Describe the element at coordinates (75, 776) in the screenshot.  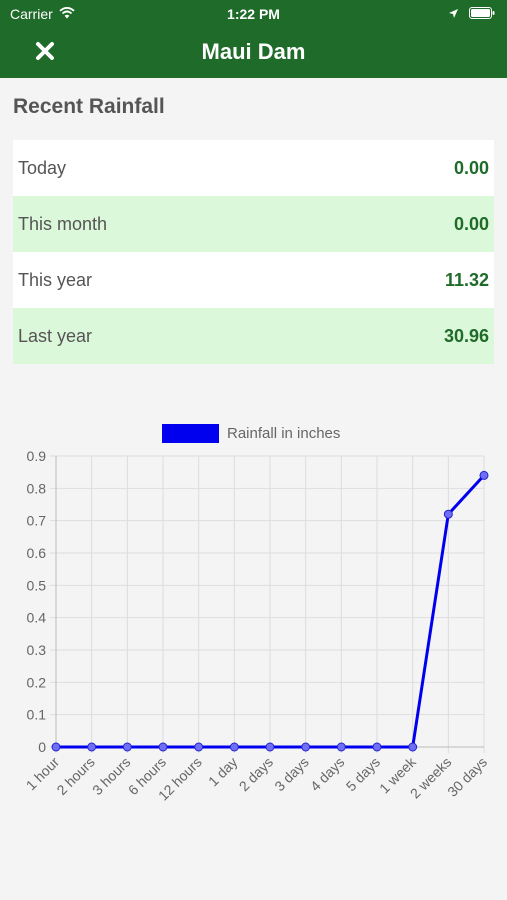
I see `x-tick-label: 2 hours` at that location.